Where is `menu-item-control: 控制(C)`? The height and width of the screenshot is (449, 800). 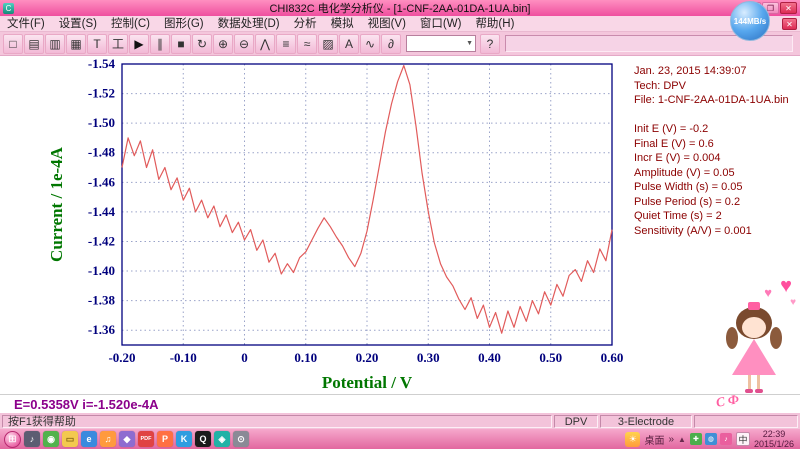
menu-item-control: 控制(C) is located at coordinates (130, 24).